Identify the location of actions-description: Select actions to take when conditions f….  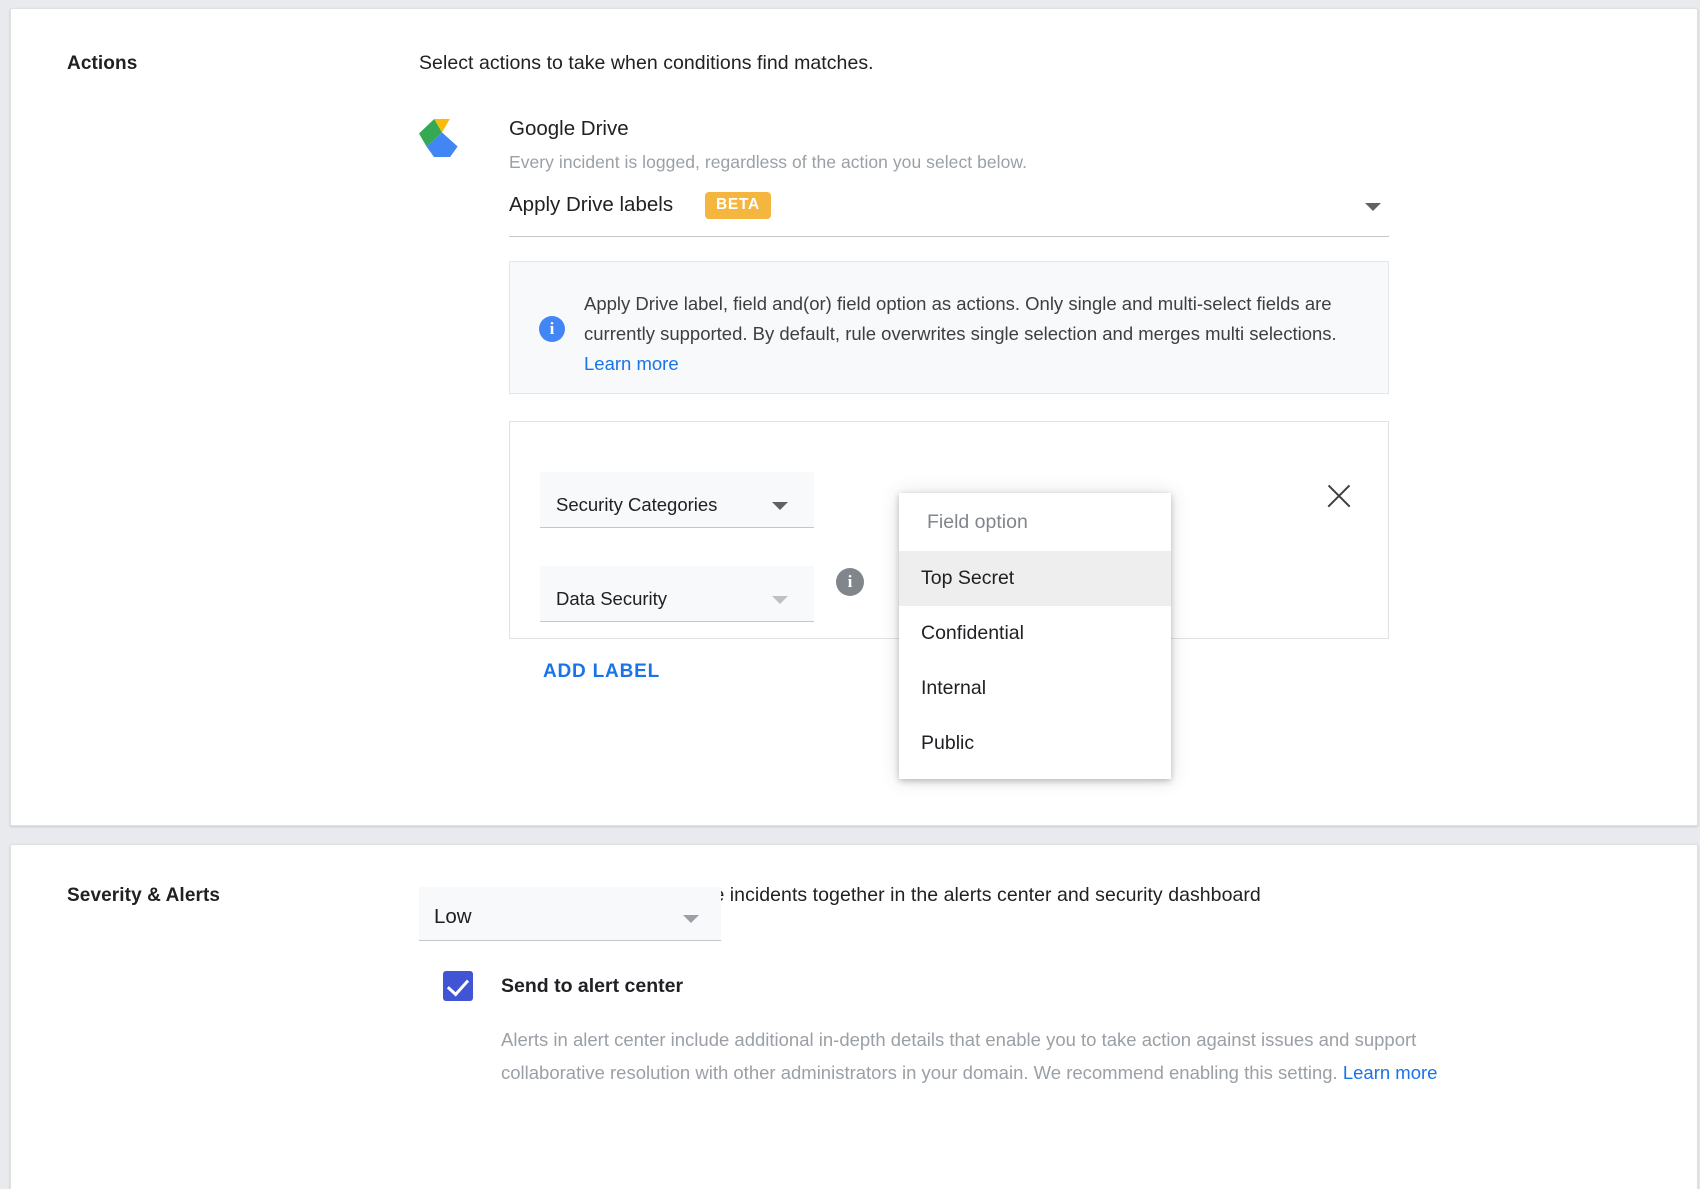
(646, 63).